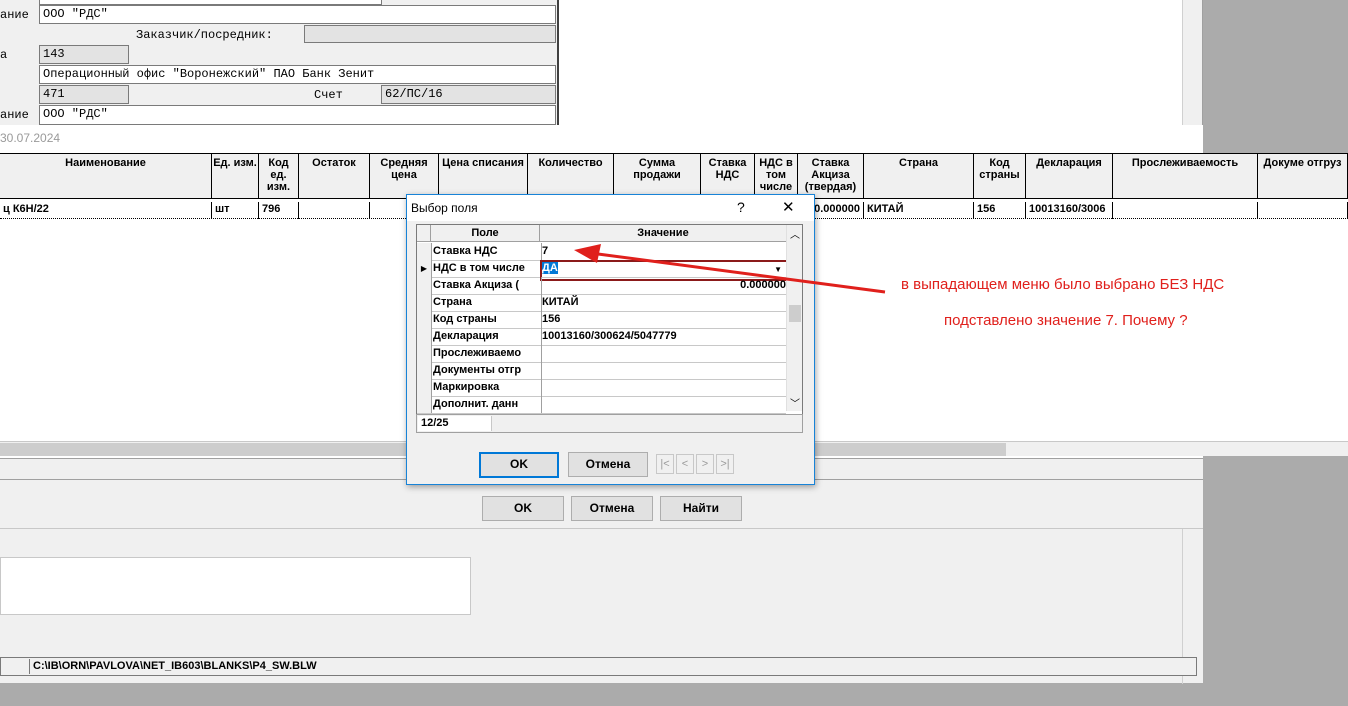 This screenshot has height=706, width=1348. I want to click on dialog-field-name: Маркировка, so click(486, 387).